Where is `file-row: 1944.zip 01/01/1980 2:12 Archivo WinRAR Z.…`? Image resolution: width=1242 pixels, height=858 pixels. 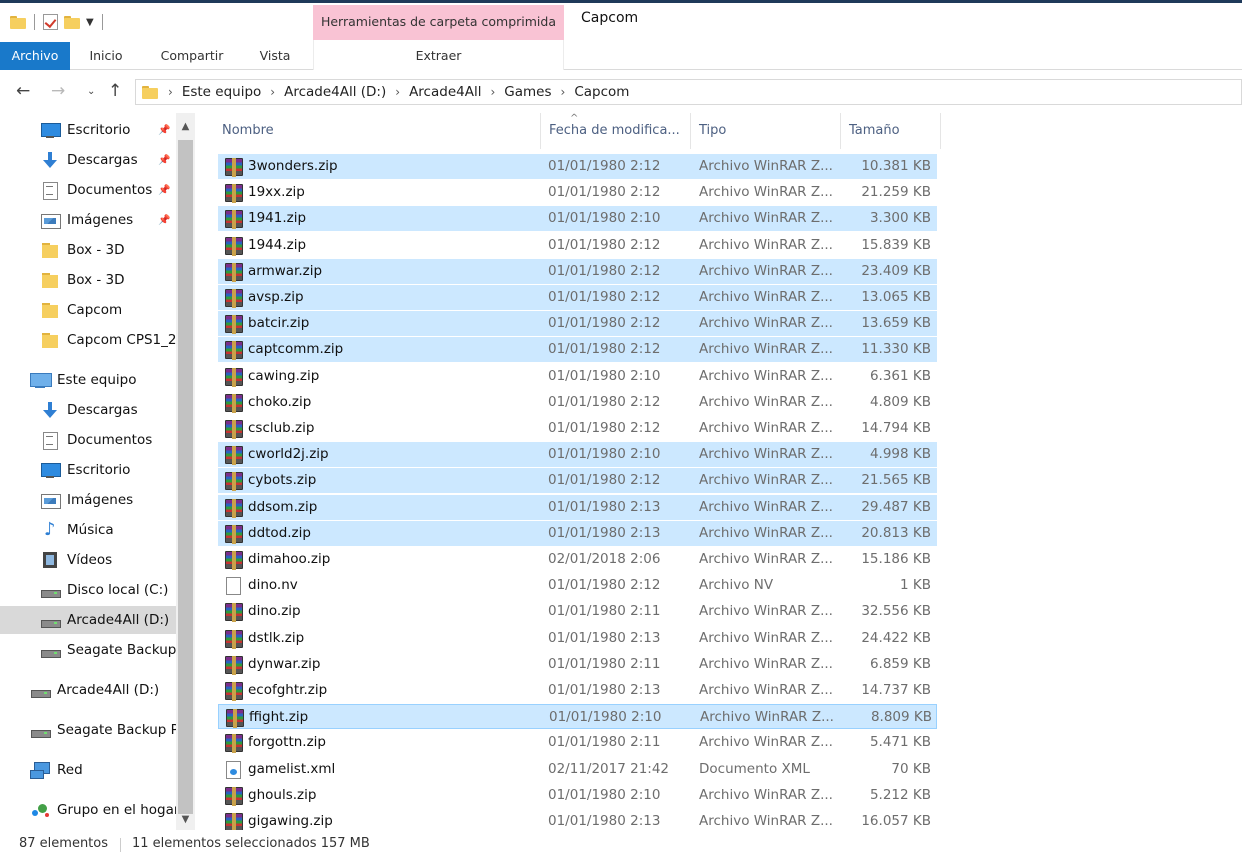 file-row: 1944.zip 01/01/1980 2:12 Archivo WinRAR Z.… is located at coordinates (577, 245).